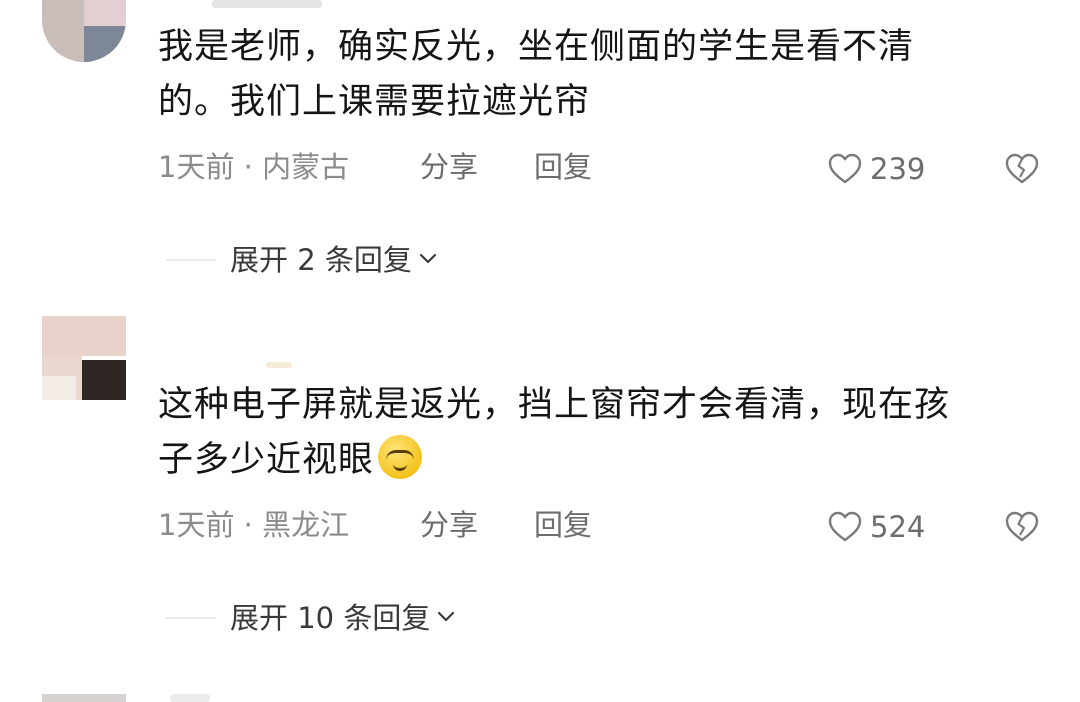  Describe the element at coordinates (536, 47) in the screenshot. I see `comment-text-line: 我是老师，确实反光，坐在侧面的学生是看不清` at that location.